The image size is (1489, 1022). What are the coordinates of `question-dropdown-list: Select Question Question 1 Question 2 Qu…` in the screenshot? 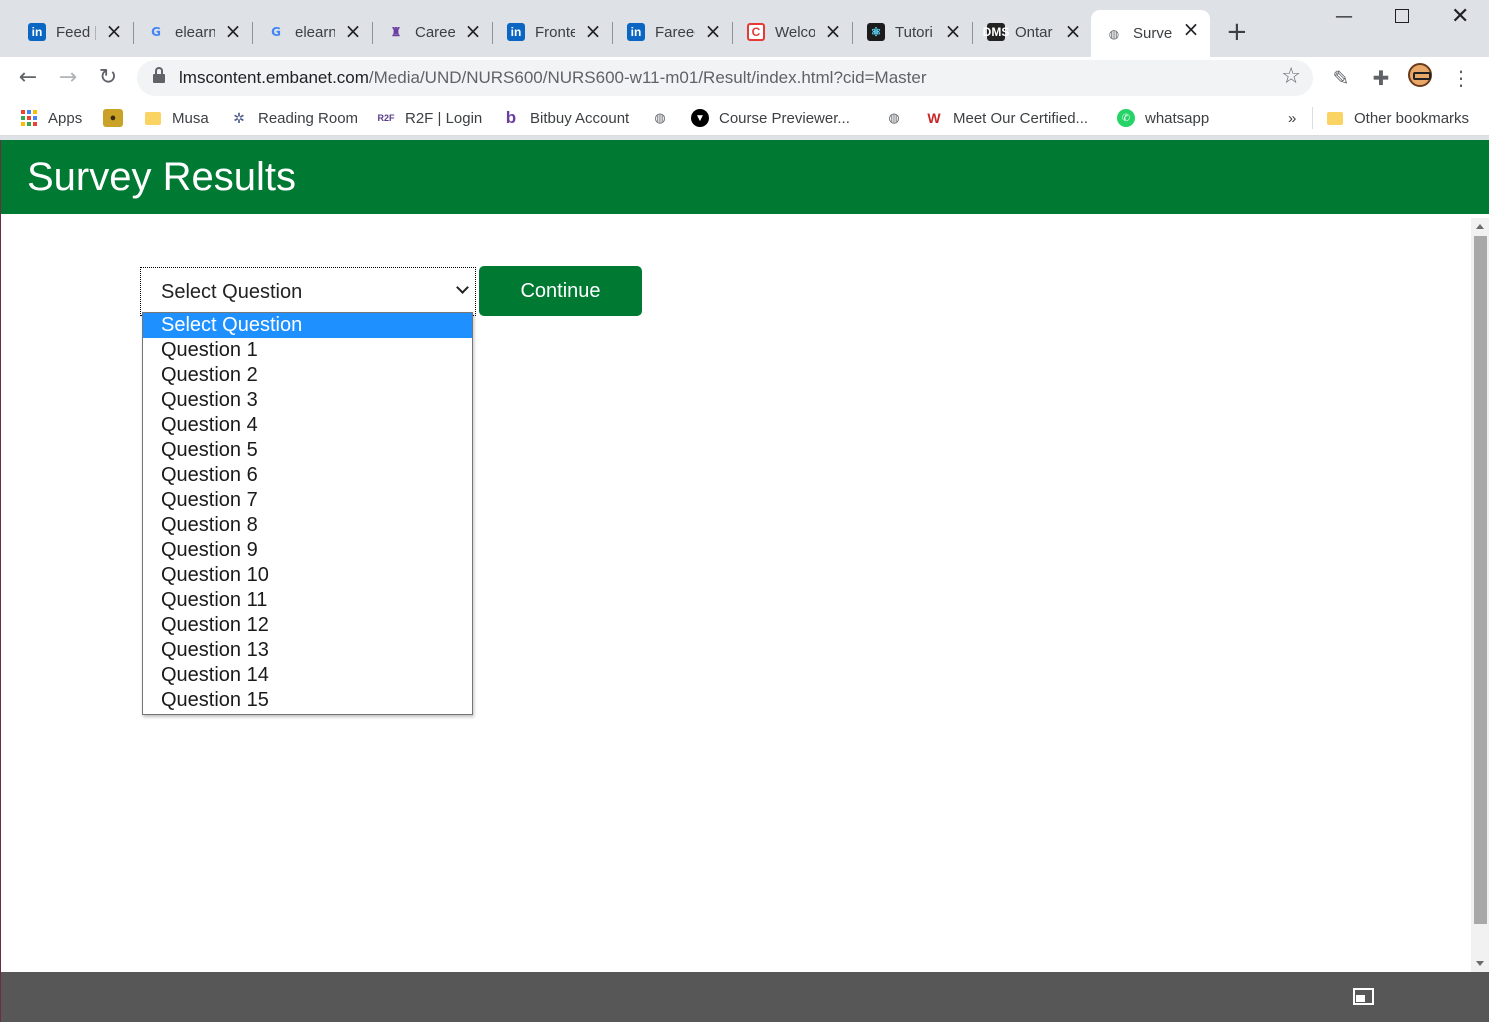 It's located at (307, 513).